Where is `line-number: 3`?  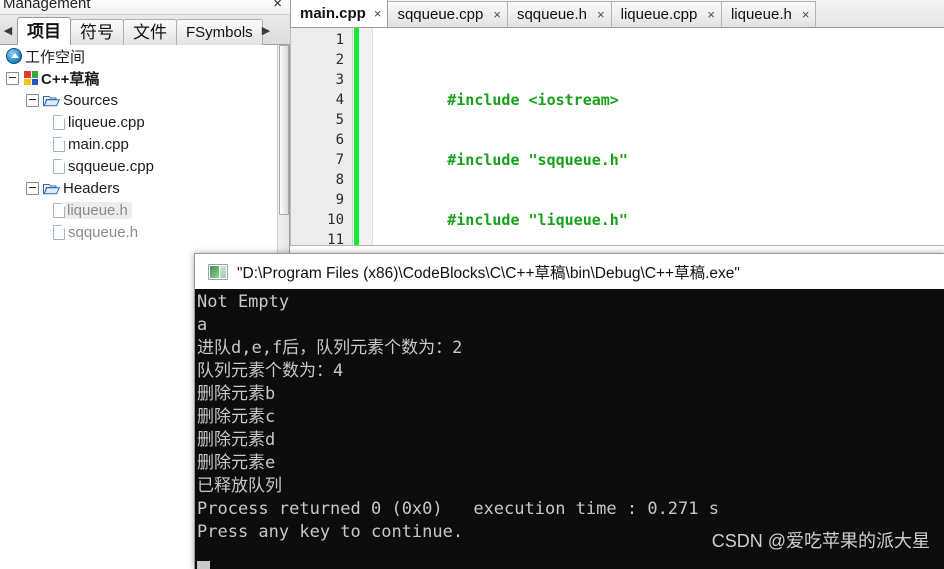 line-number: 3 is located at coordinates (339, 80).